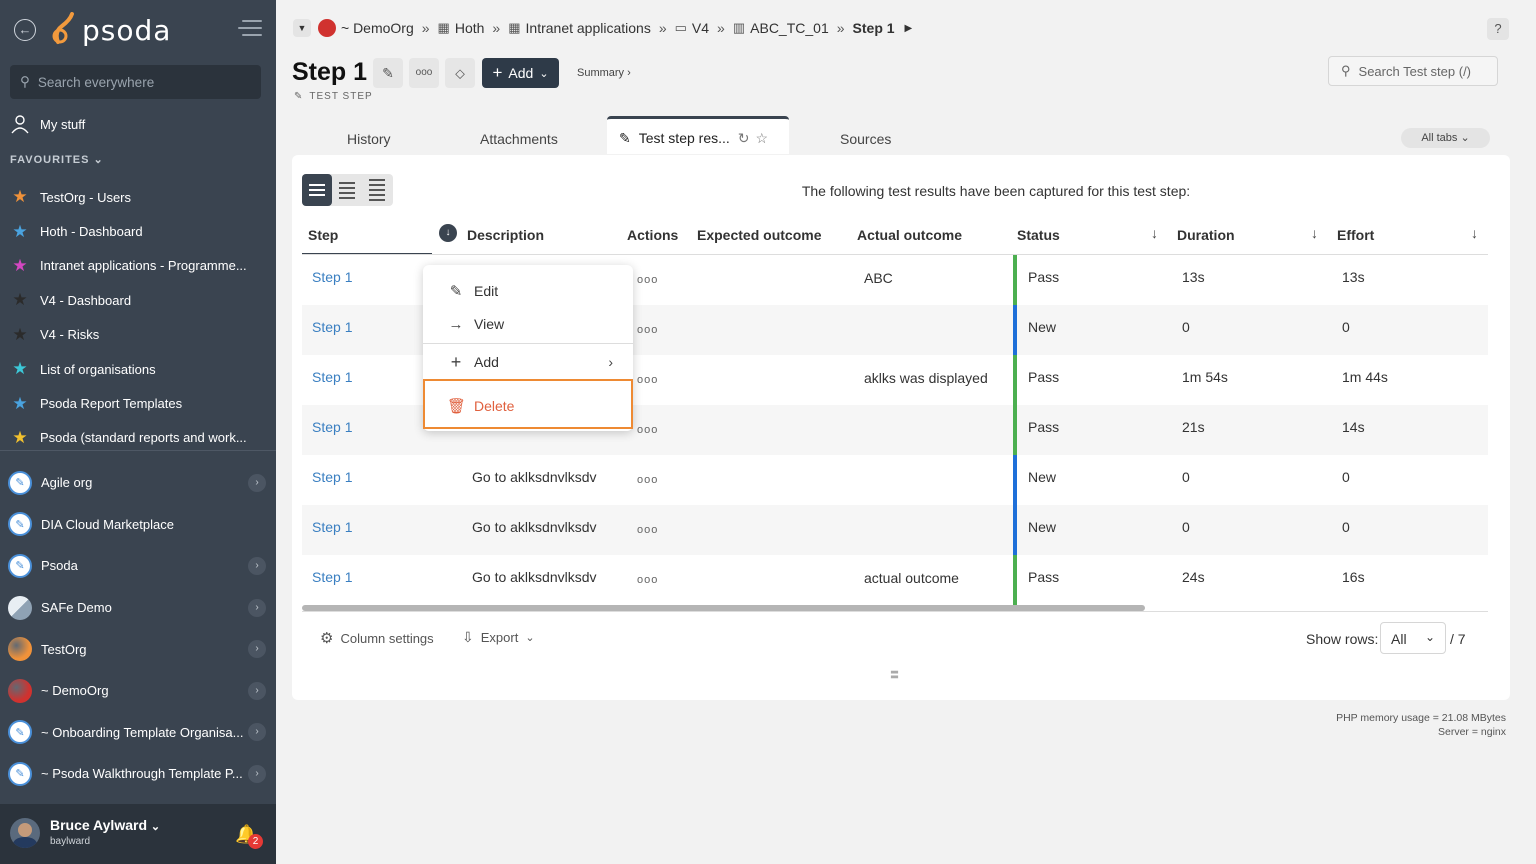  What do you see at coordinates (139, 483) in the screenshot?
I see `org-item: ✎ Agile org ›` at bounding box center [139, 483].